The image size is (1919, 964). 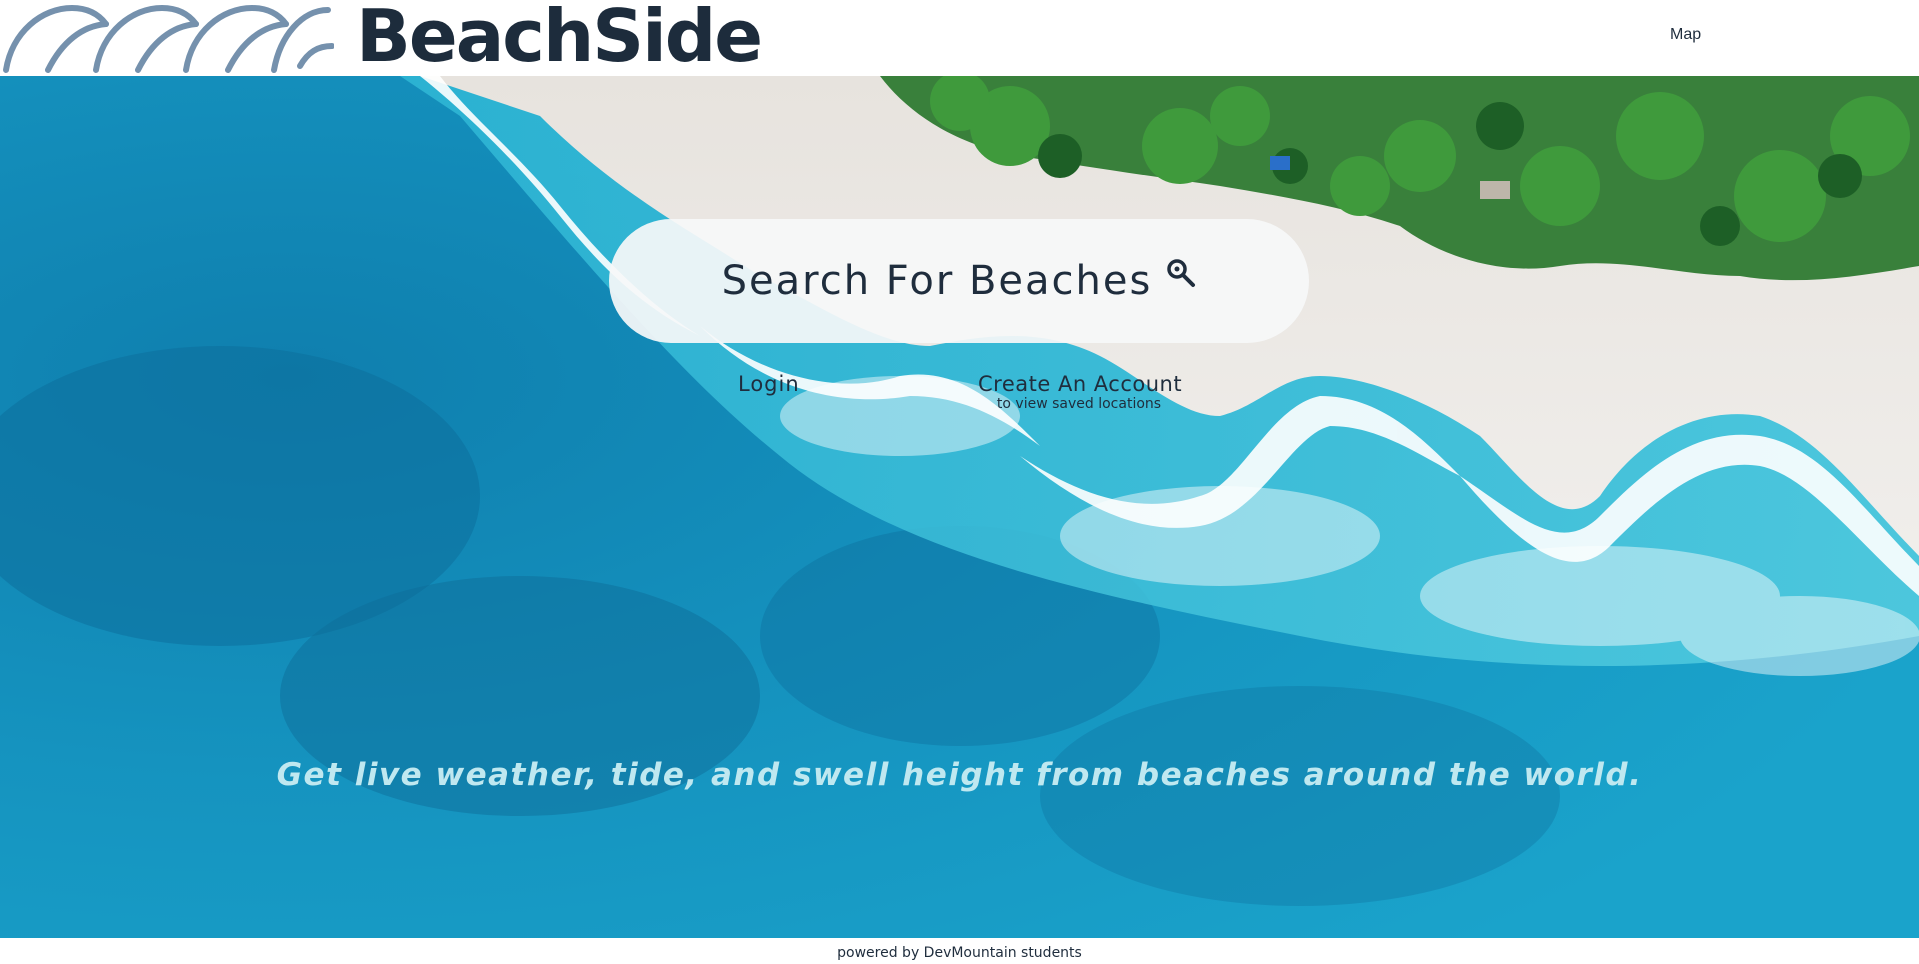 What do you see at coordinates (769, 384) in the screenshot?
I see `login-link: Login` at bounding box center [769, 384].